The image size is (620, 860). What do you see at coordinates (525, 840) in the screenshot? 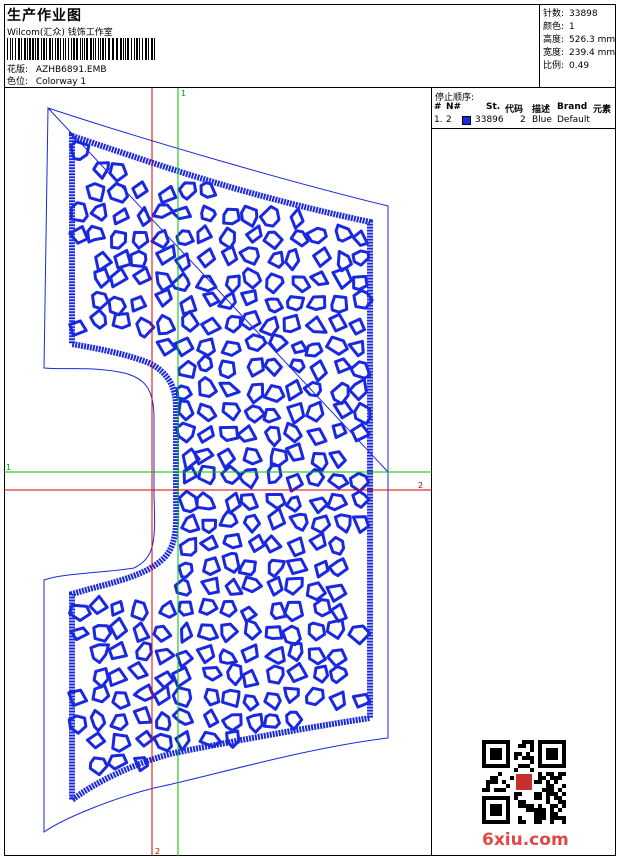
I see `watermark: 6xiu.com` at bounding box center [525, 840].